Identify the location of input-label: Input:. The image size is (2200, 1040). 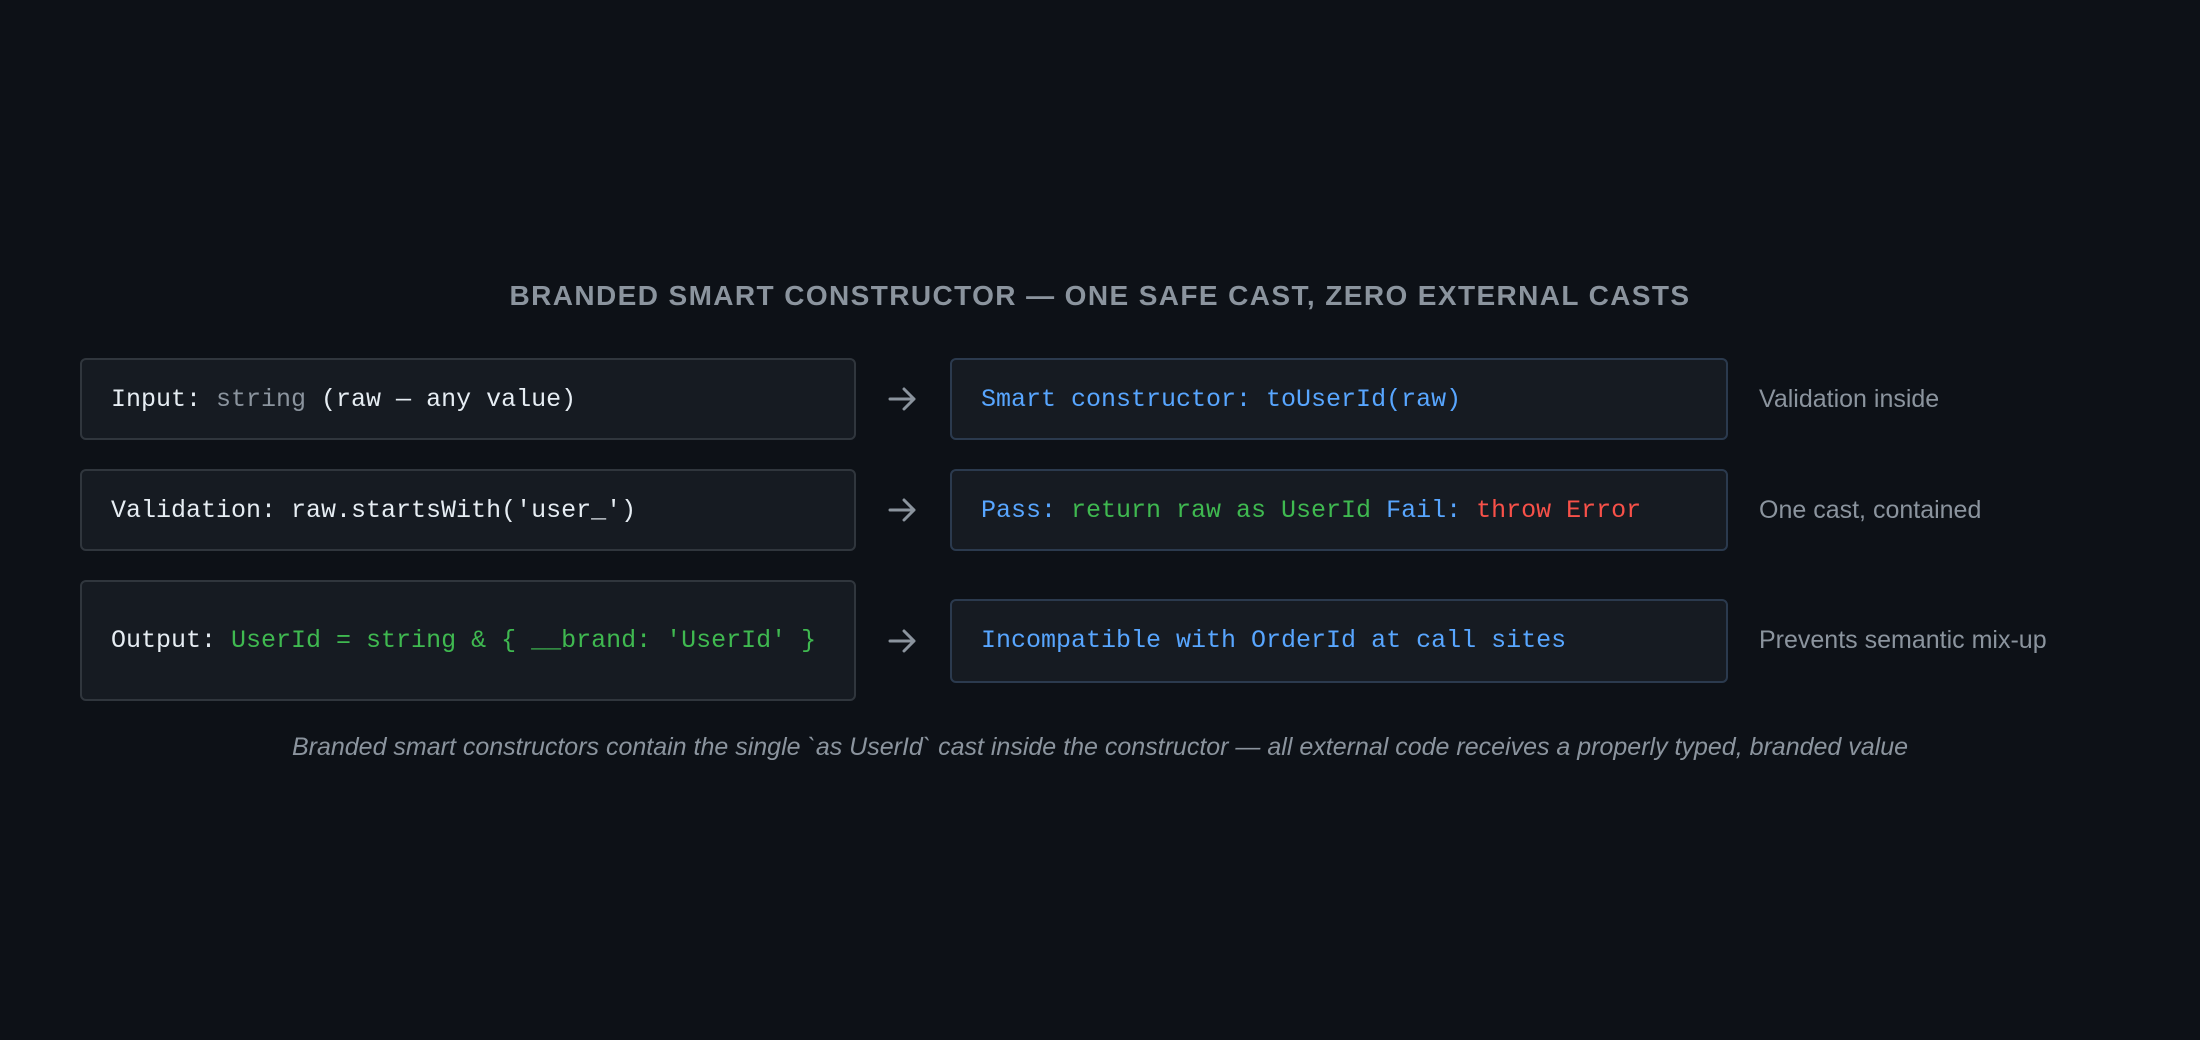
(164, 399).